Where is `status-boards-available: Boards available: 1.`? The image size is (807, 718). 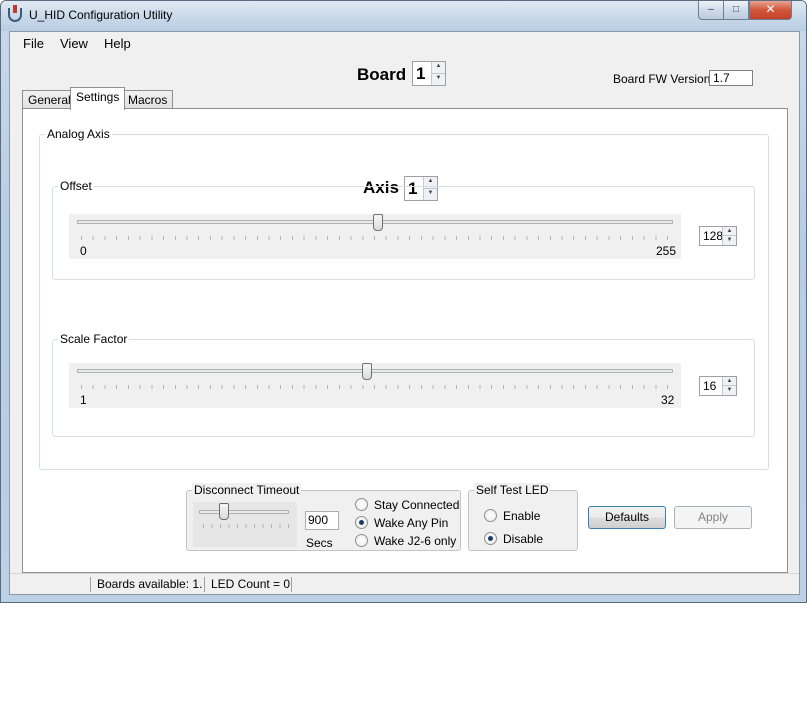
status-boards-available: Boards available: 1. is located at coordinates (146, 584).